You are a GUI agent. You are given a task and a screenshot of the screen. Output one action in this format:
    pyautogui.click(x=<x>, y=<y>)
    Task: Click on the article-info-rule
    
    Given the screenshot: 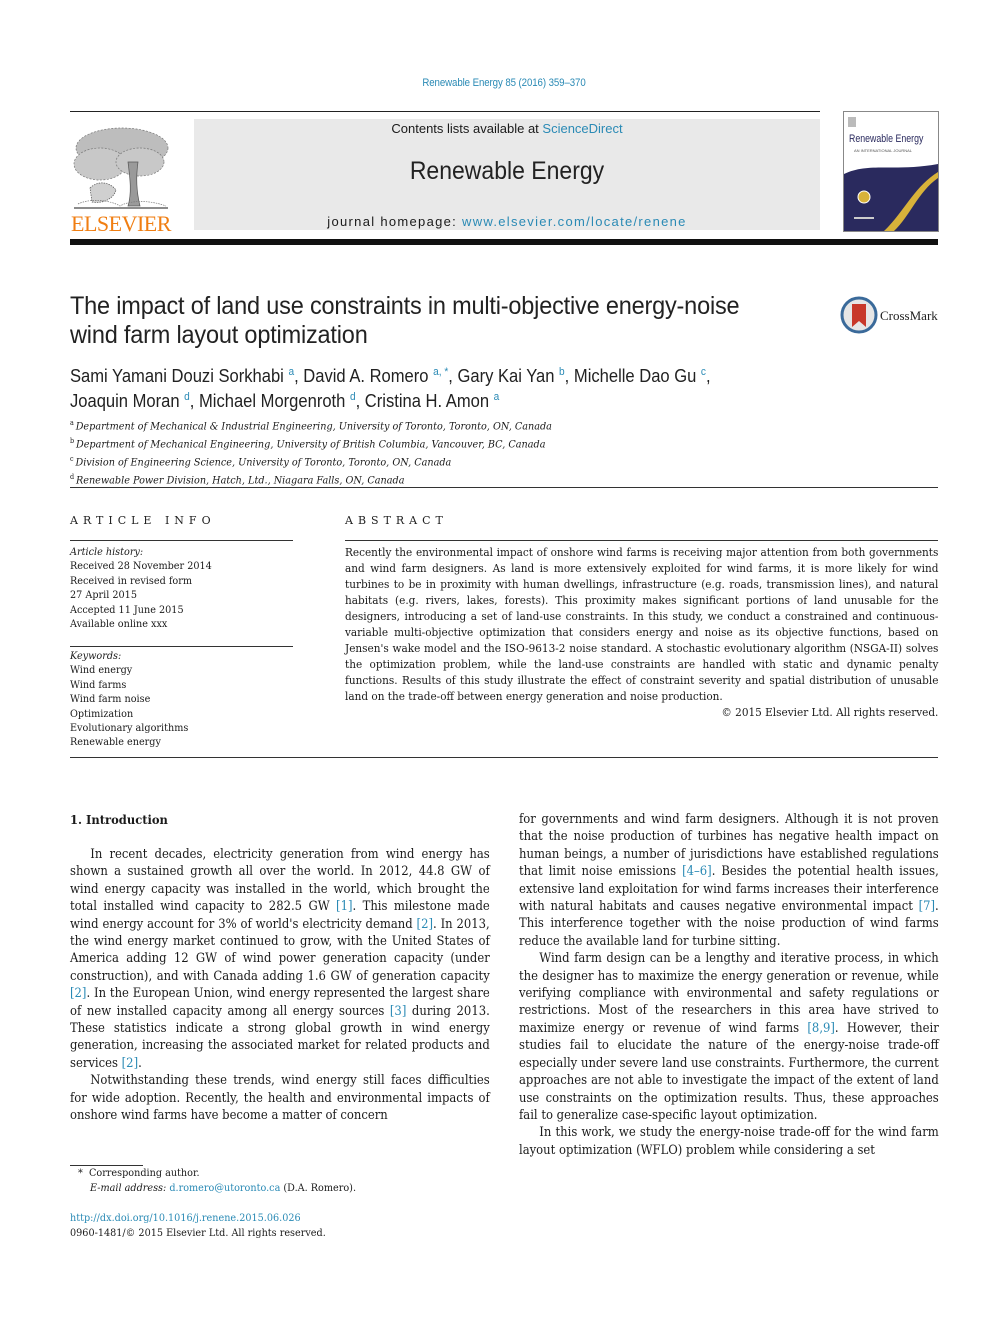 What is the action you would take?
    pyautogui.click(x=181, y=540)
    